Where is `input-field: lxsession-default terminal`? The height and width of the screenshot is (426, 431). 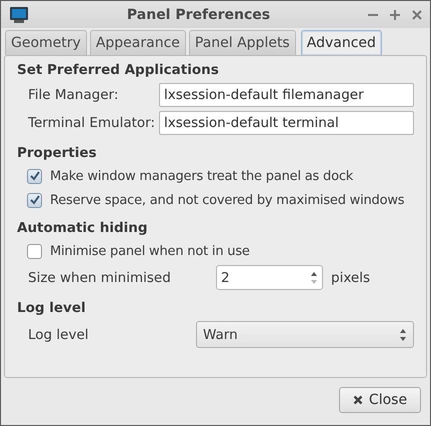 input-field: lxsession-default terminal is located at coordinates (286, 123).